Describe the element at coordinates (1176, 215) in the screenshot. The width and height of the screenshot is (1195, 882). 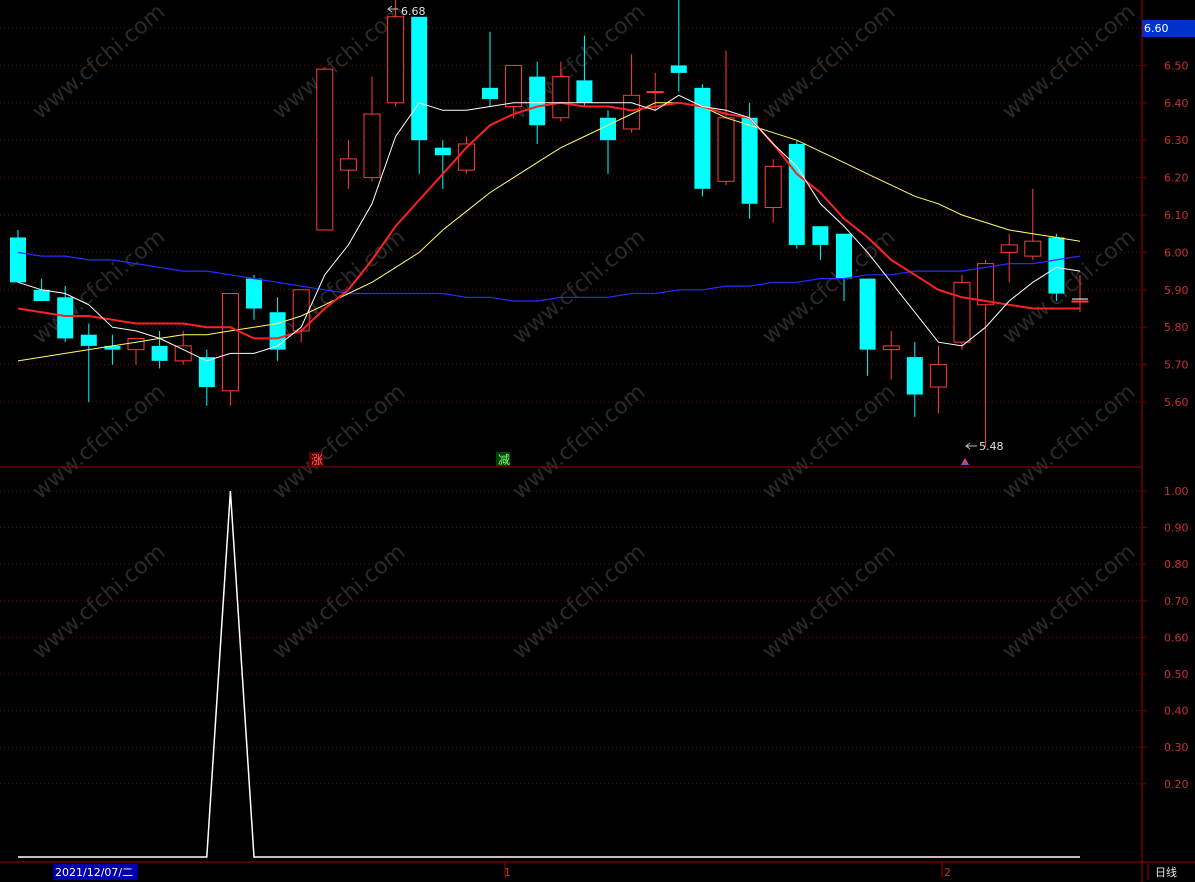
I see `price-tick-label: 6.10` at that location.